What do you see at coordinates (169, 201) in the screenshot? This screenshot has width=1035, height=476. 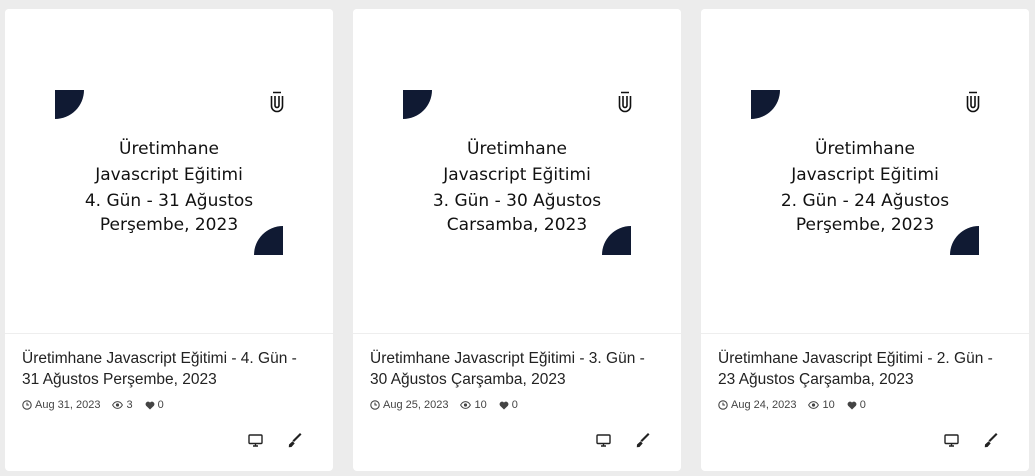 I see `thumbnail-line: 4. Gün - 31 Ağustos` at bounding box center [169, 201].